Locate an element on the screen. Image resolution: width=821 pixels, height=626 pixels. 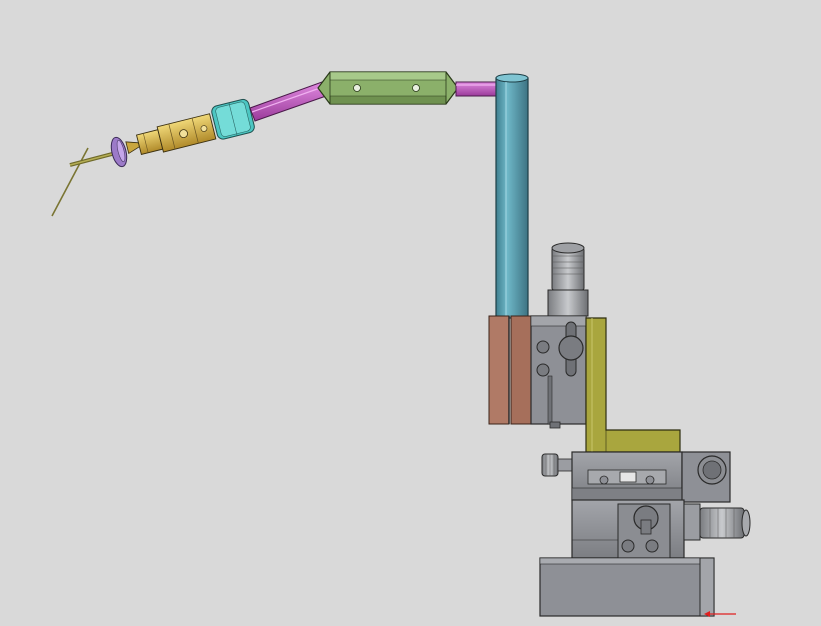
gold-holder is located at coordinates (171, 134).